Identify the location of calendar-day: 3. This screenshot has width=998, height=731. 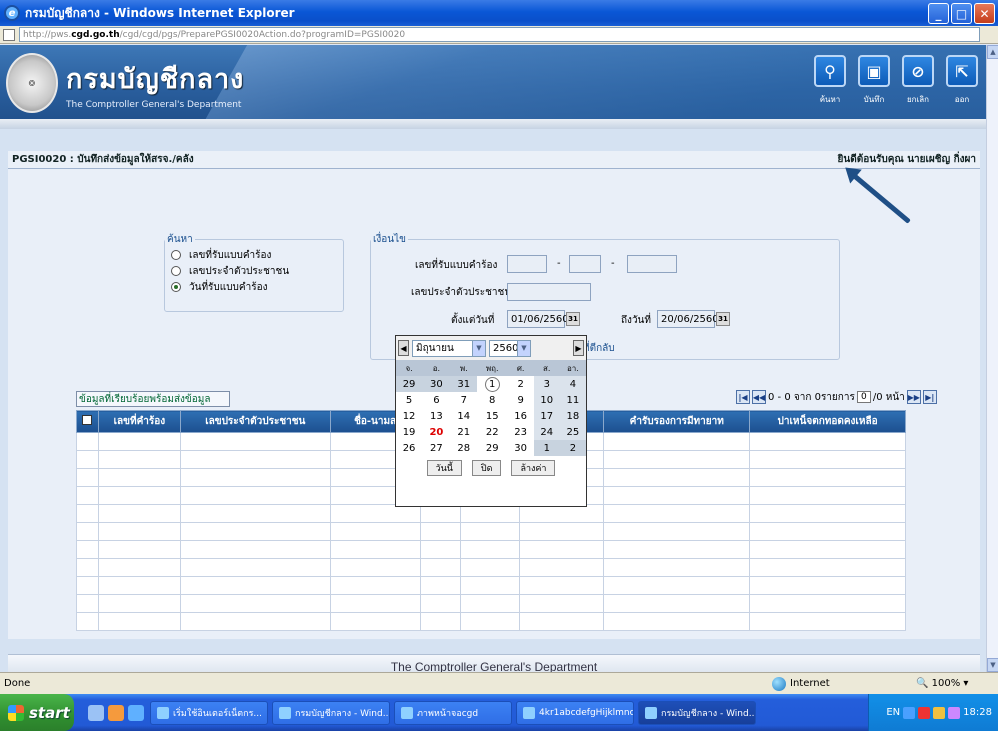
(546, 384).